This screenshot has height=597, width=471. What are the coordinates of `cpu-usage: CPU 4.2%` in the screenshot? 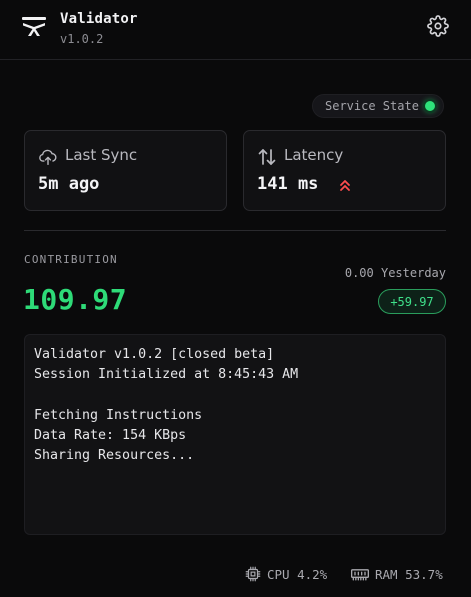 It's located at (285, 574).